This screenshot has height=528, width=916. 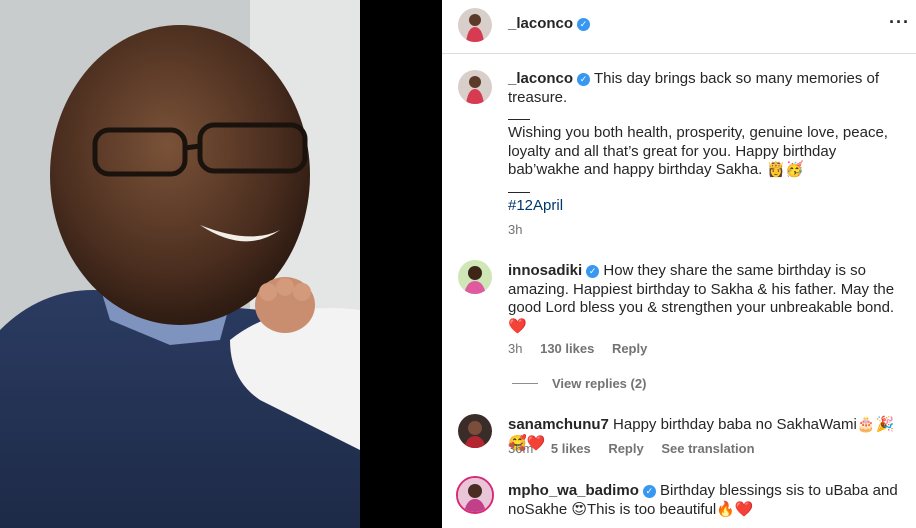 I want to click on header-username: _laconco, so click(x=540, y=23).